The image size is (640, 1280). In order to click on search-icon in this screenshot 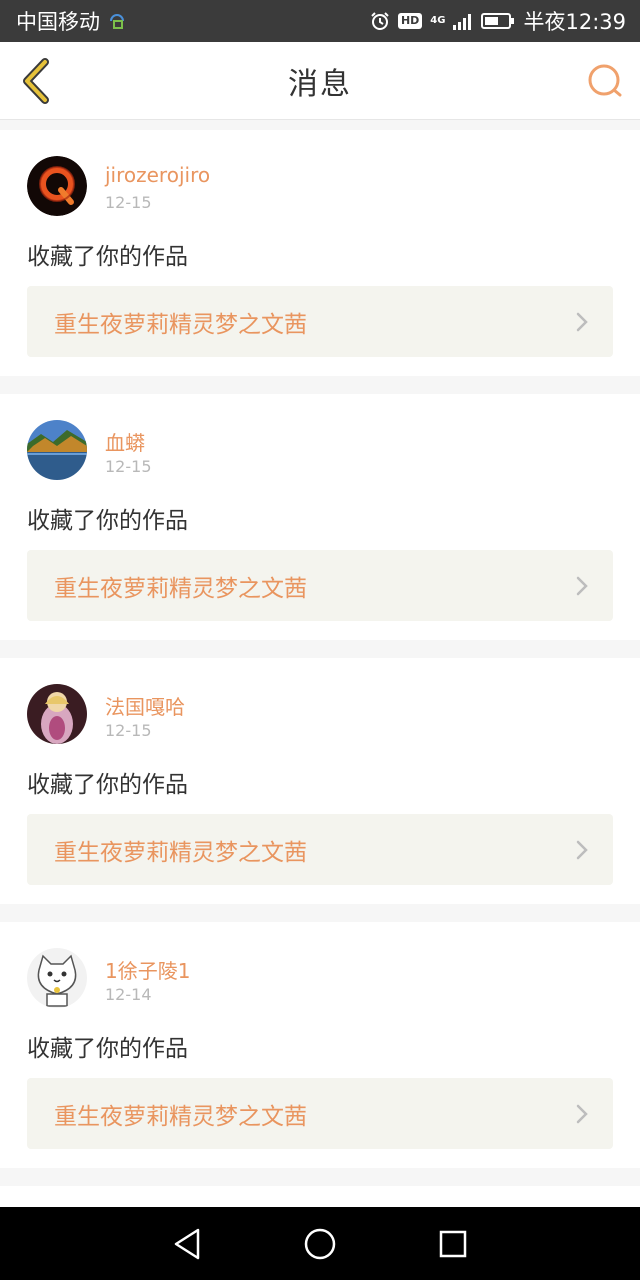, I will do `click(605, 80)`.